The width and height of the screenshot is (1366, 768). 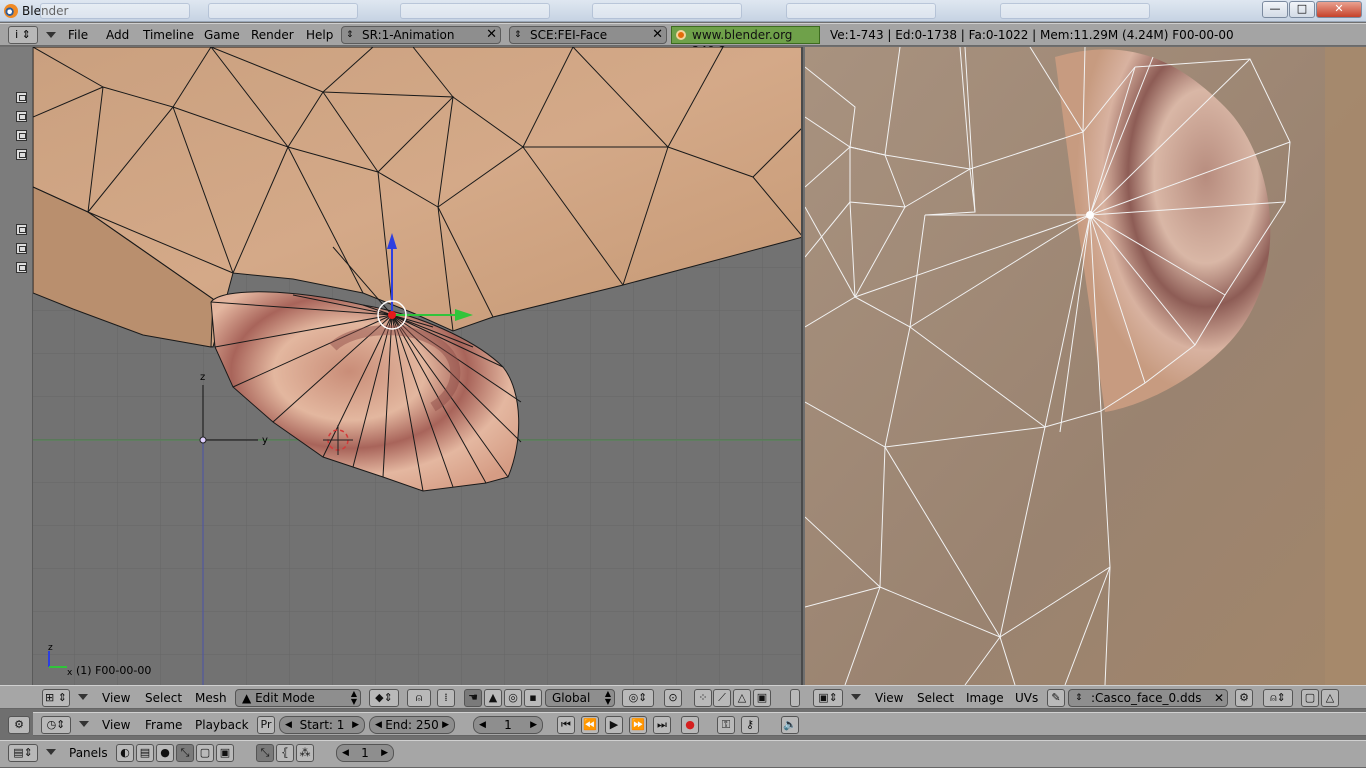 I want to click on frame-number-field: ◀ 1 ▶, so click(x=365, y=753).